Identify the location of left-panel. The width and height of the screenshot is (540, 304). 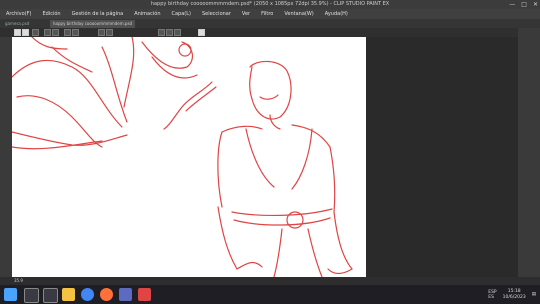
(6, 157).